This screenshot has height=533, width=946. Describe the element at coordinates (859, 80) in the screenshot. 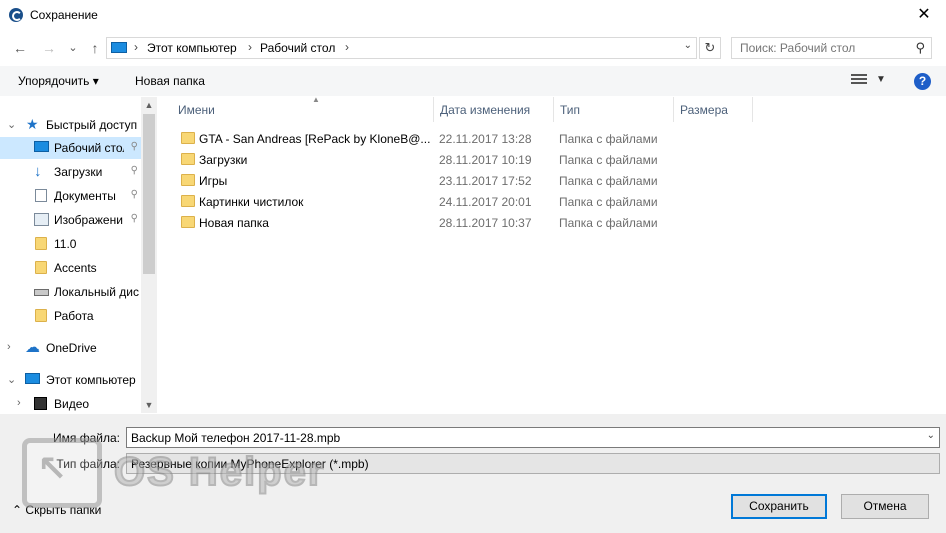

I see `view-options-icon` at that location.